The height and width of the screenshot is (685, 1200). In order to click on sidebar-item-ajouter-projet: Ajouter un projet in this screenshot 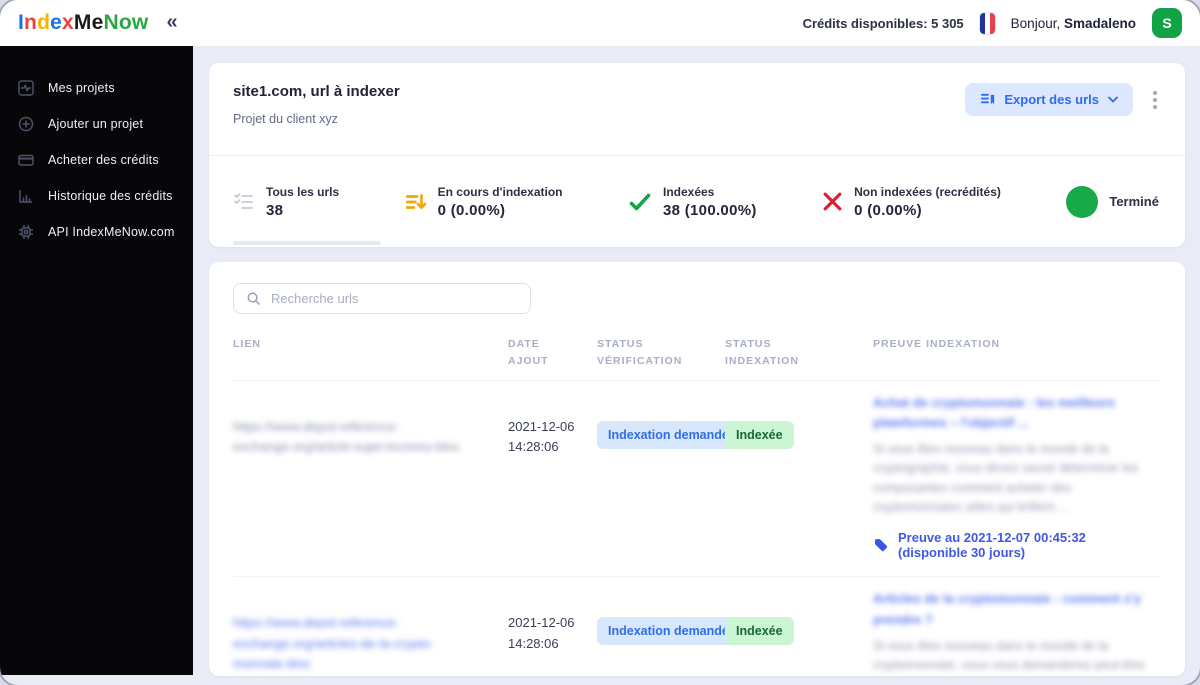, I will do `click(96, 124)`.